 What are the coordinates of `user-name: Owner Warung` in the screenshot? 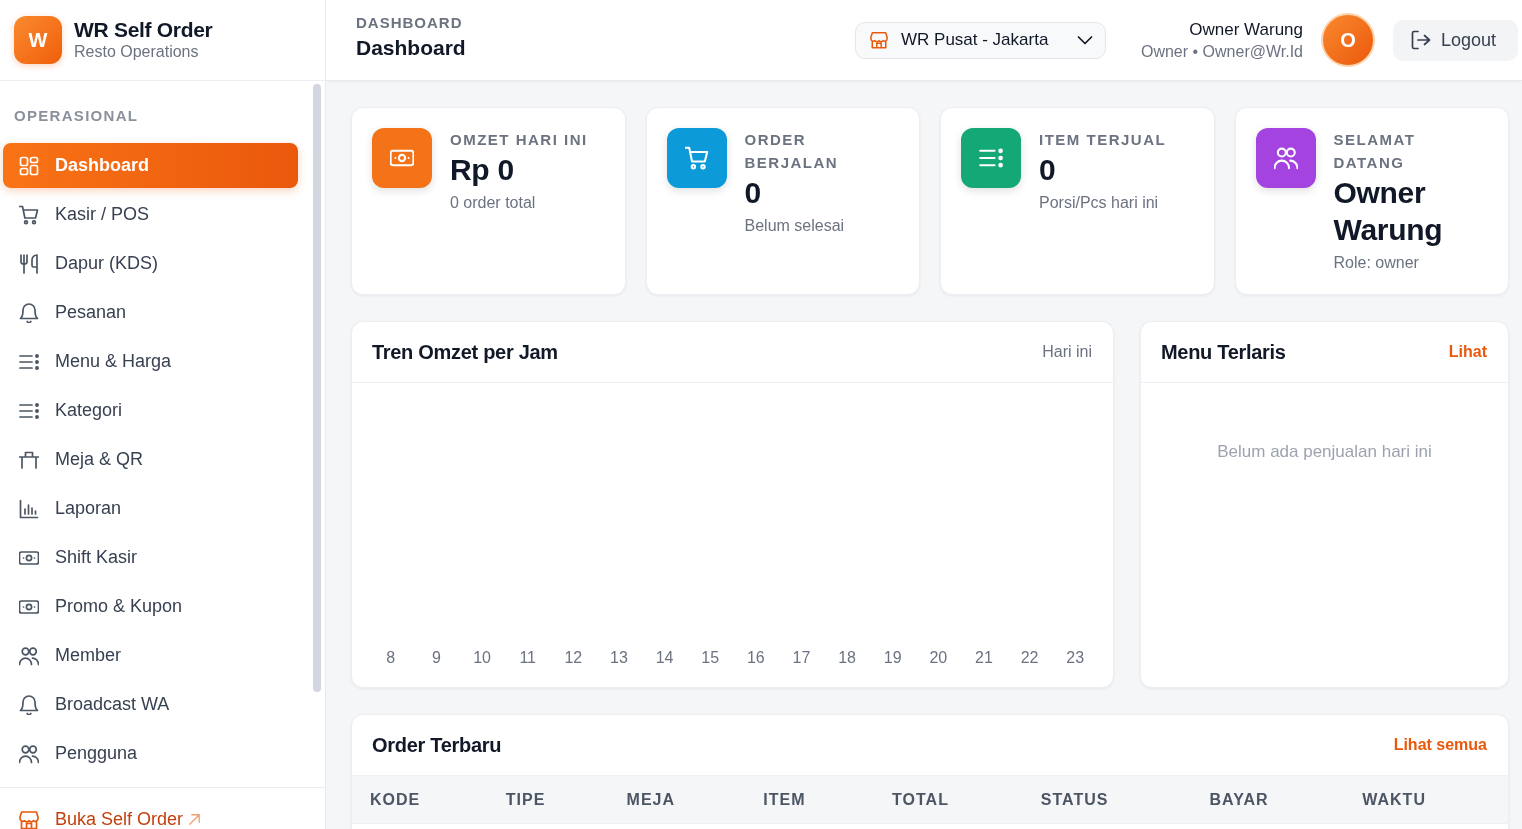 It's located at (1245, 29).